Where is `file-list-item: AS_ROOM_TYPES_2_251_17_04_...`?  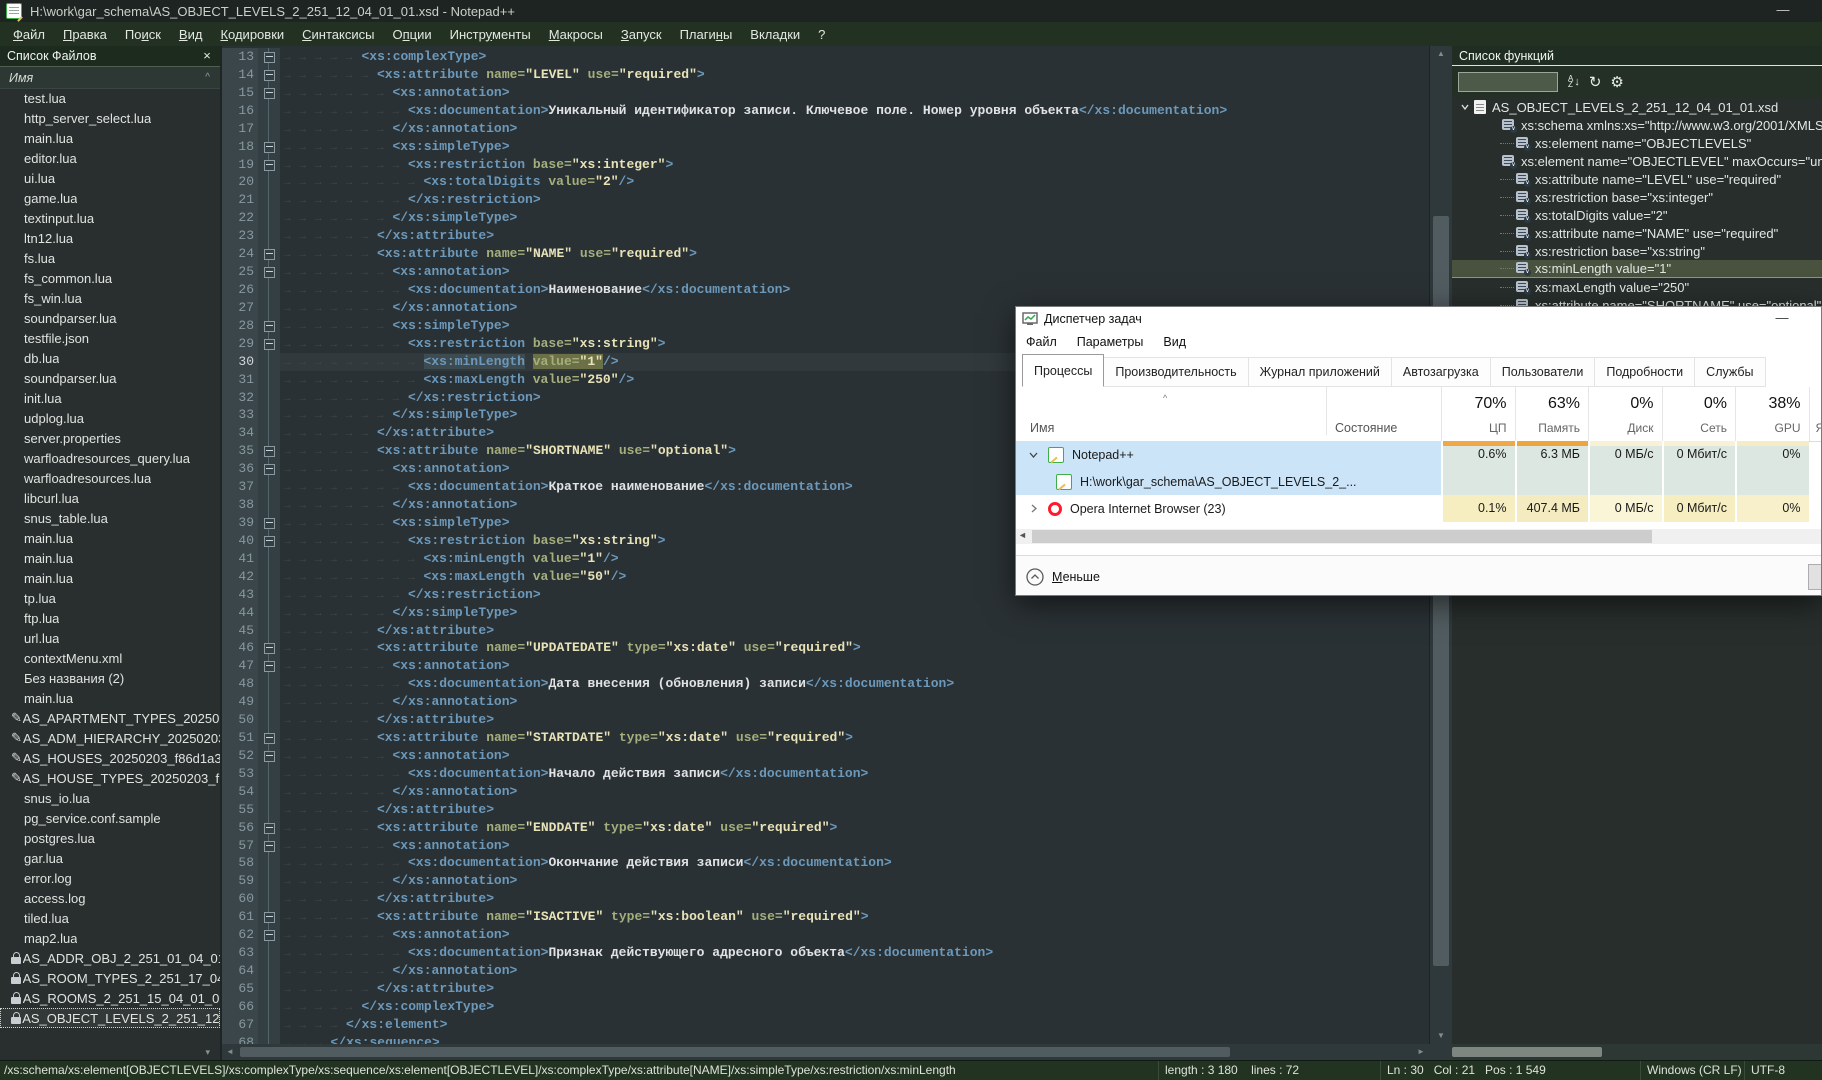 file-list-item: AS_ROOM_TYPES_2_251_17_04_... is located at coordinates (110, 978).